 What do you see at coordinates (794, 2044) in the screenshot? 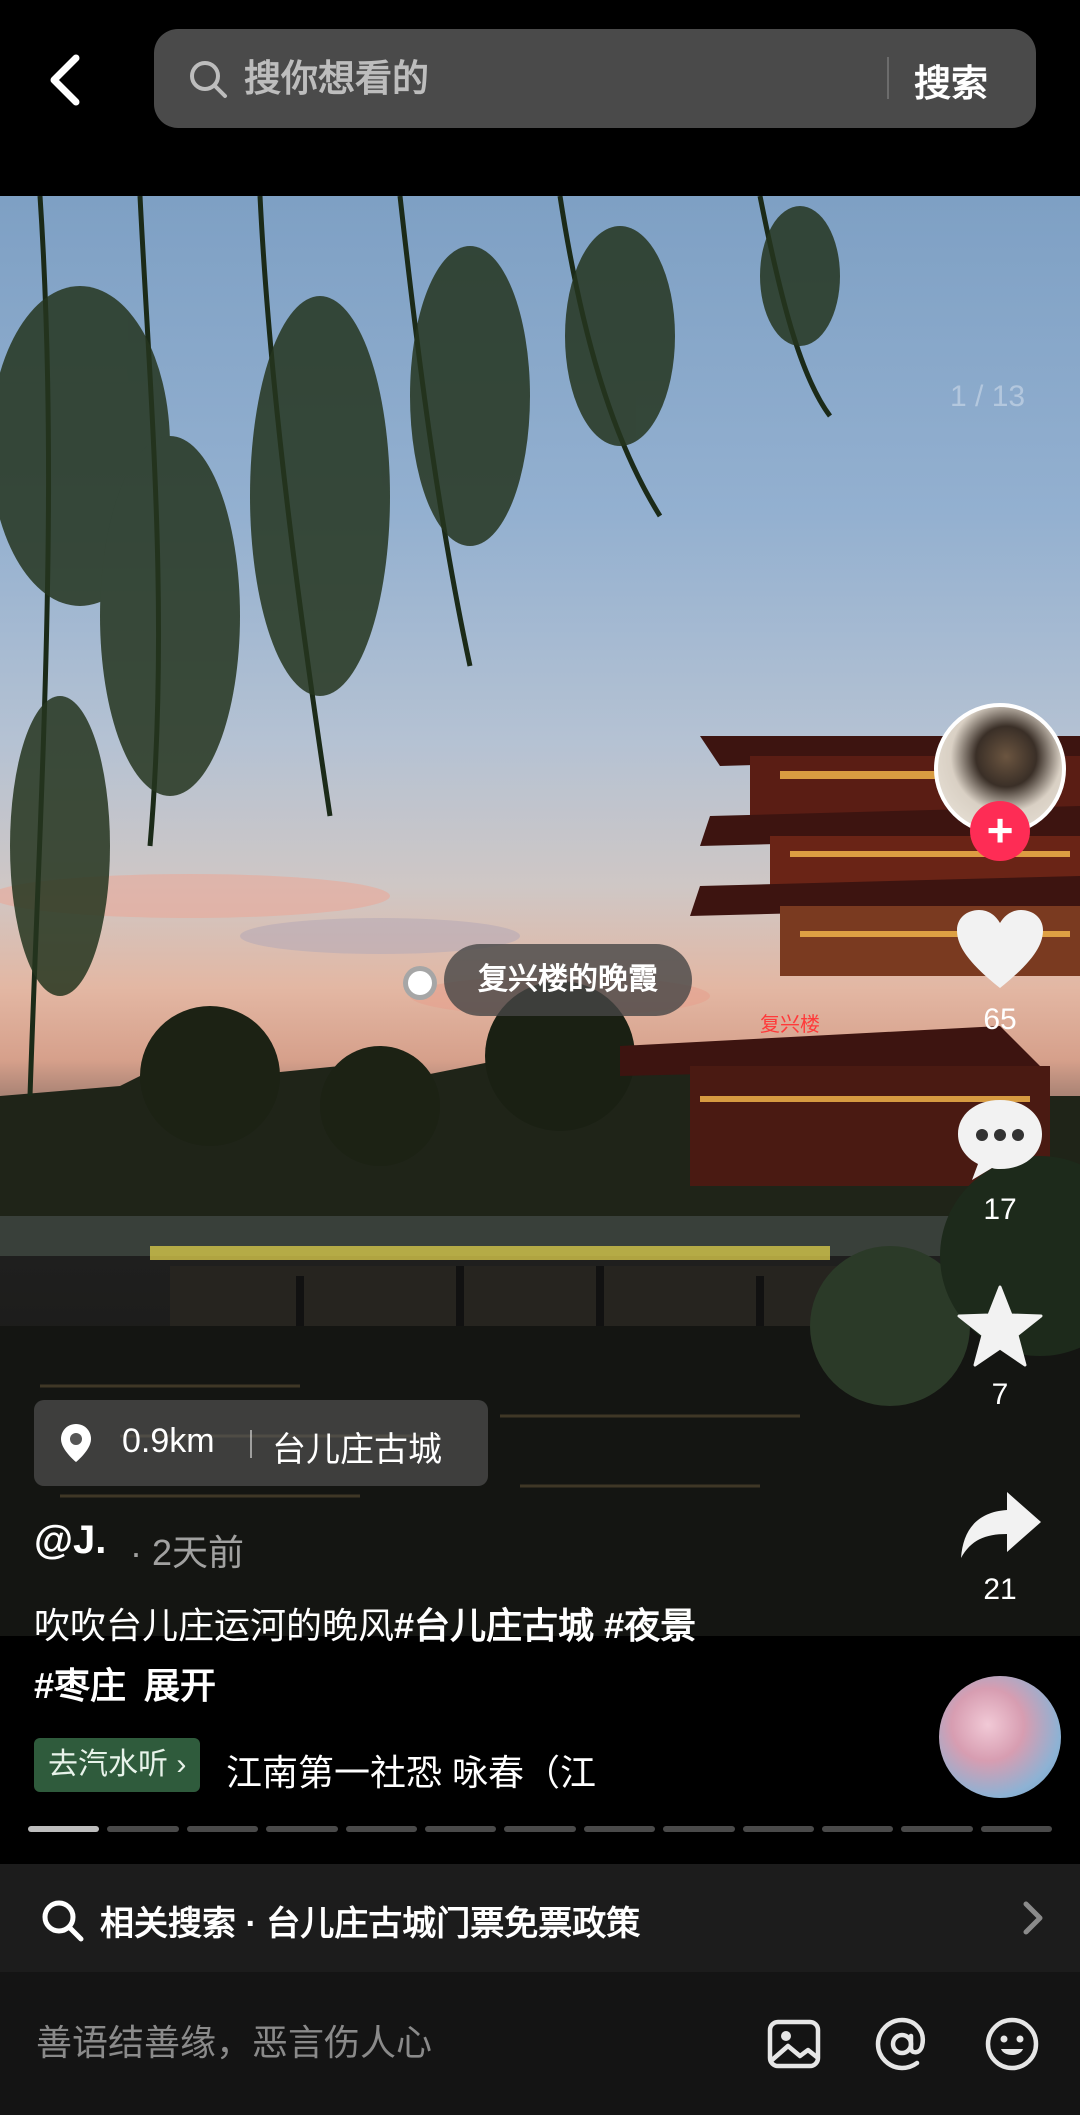
I see `image-icon` at bounding box center [794, 2044].